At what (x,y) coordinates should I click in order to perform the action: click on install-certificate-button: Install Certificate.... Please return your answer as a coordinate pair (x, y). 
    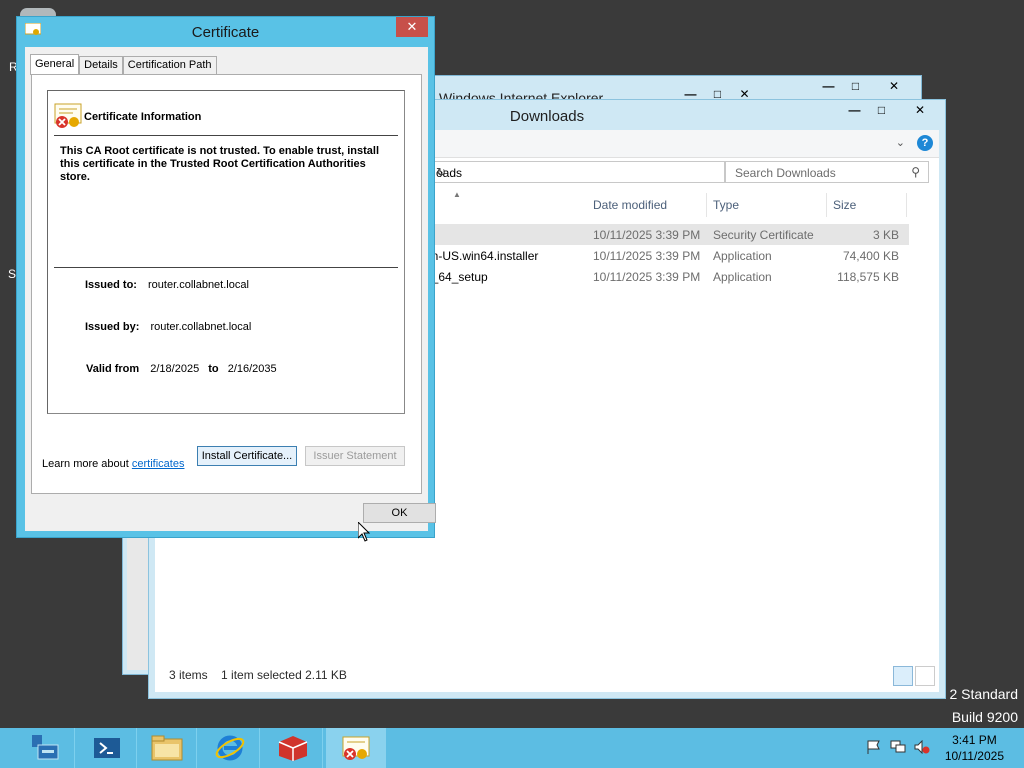
    Looking at the image, I should click on (247, 456).